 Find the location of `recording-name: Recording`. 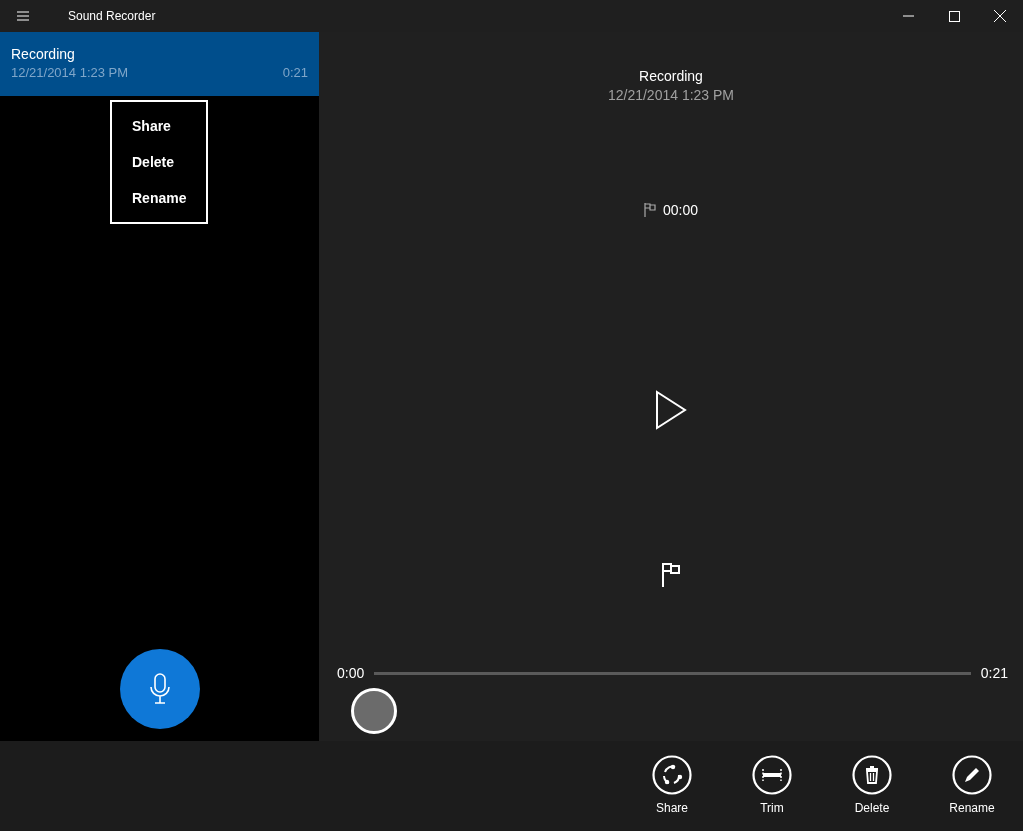

recording-name: Recording is located at coordinates (43, 54).